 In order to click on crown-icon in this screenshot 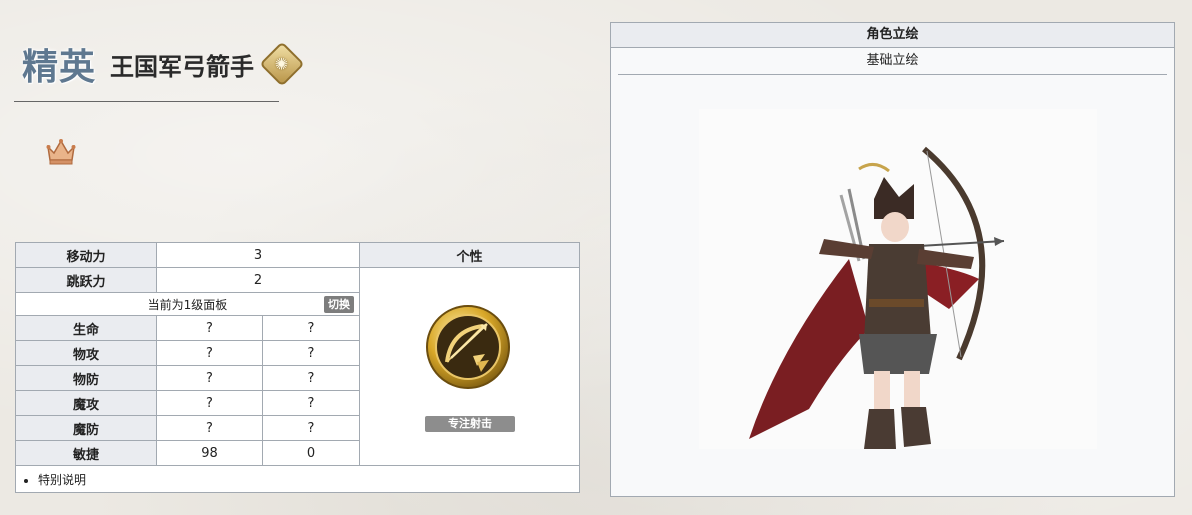, I will do `click(61, 152)`.